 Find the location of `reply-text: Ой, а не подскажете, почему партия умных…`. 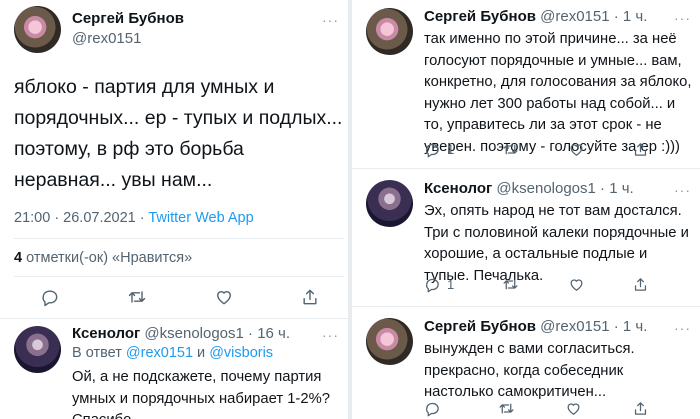

reply-text: Ой, а не подскажете, почему партия умных… is located at coordinates (201, 394).